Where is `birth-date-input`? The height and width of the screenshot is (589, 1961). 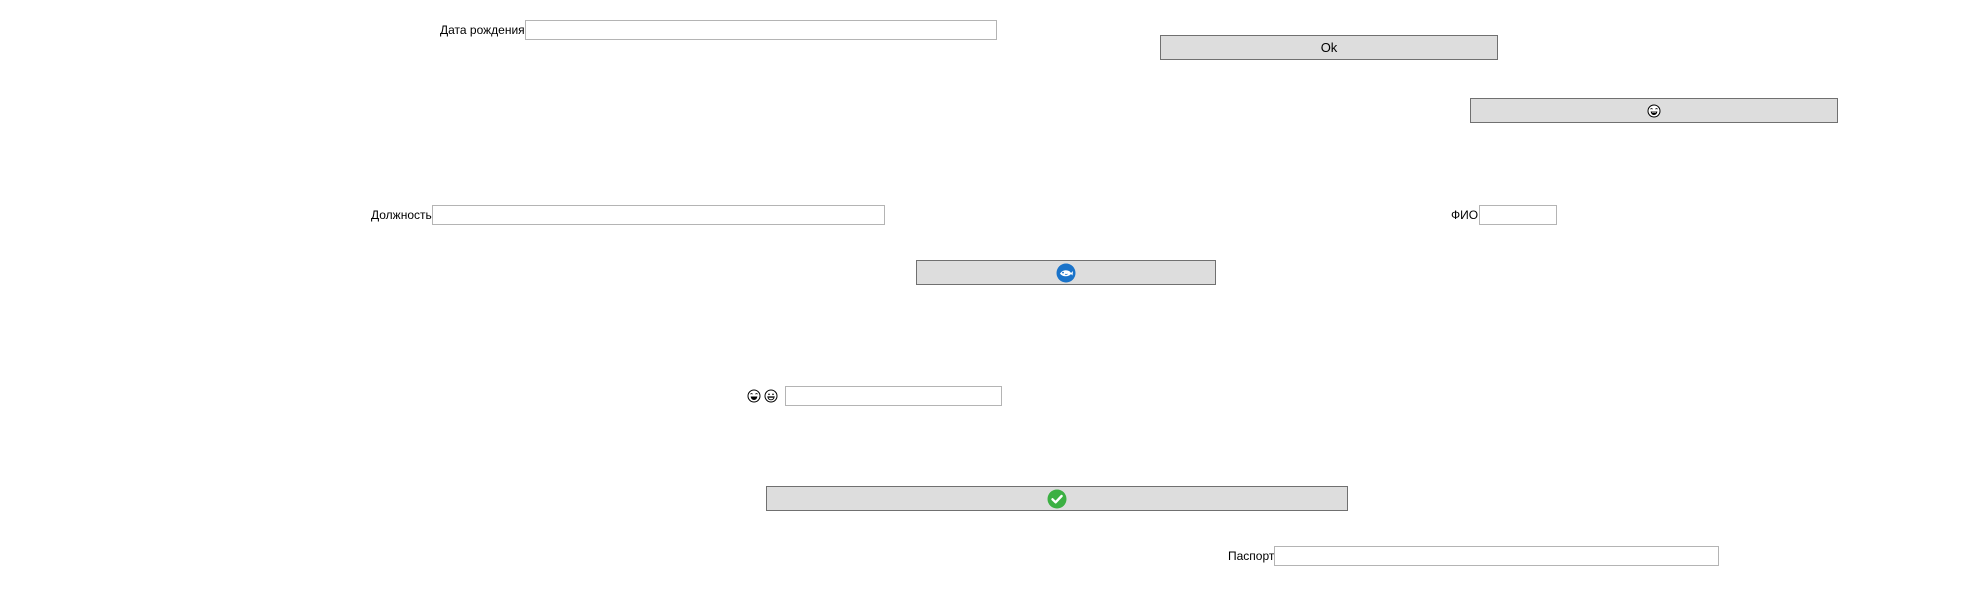
birth-date-input is located at coordinates (761, 30).